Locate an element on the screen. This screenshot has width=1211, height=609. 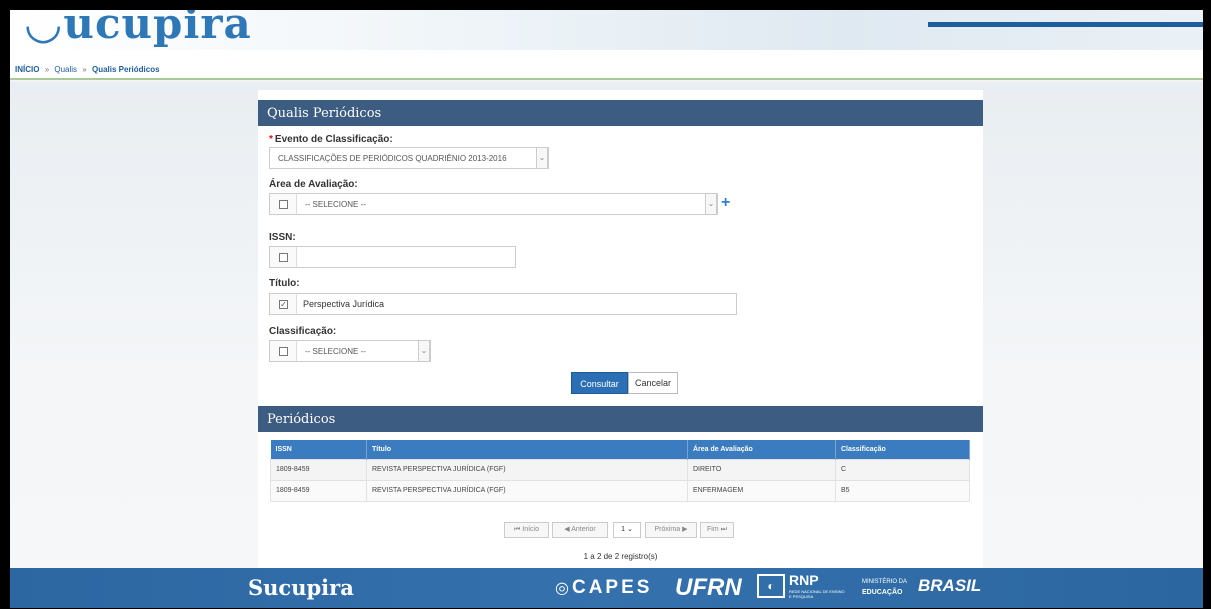
header-accent-line is located at coordinates (1065, 24).